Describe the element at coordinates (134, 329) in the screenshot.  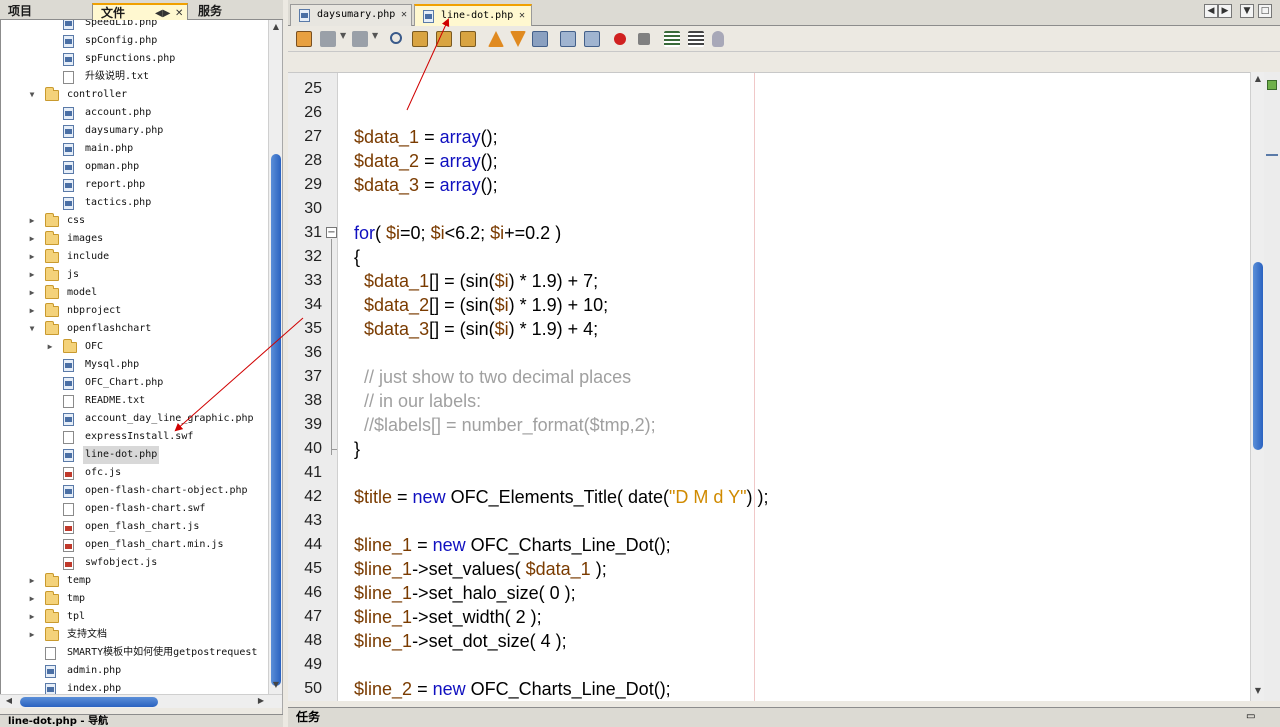
I see `folder-item: ▼ openflashchart` at that location.